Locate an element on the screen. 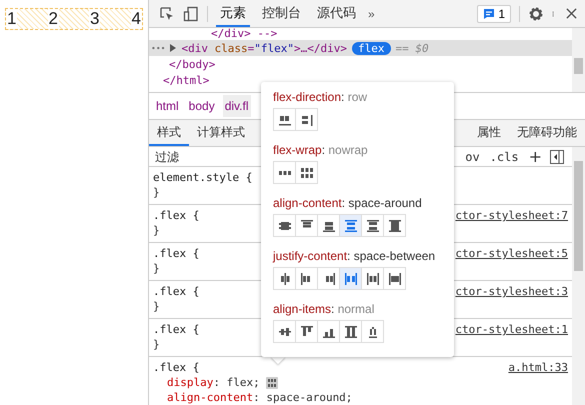  property-label: flex-direction: row is located at coordinates (320, 97).